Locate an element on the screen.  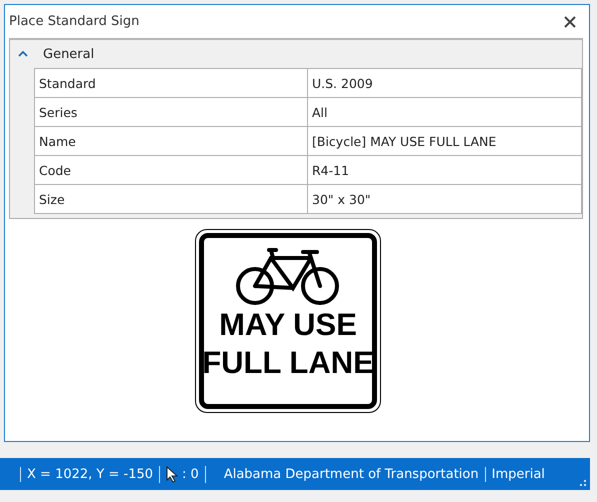
property-value: All is located at coordinates (445, 112).